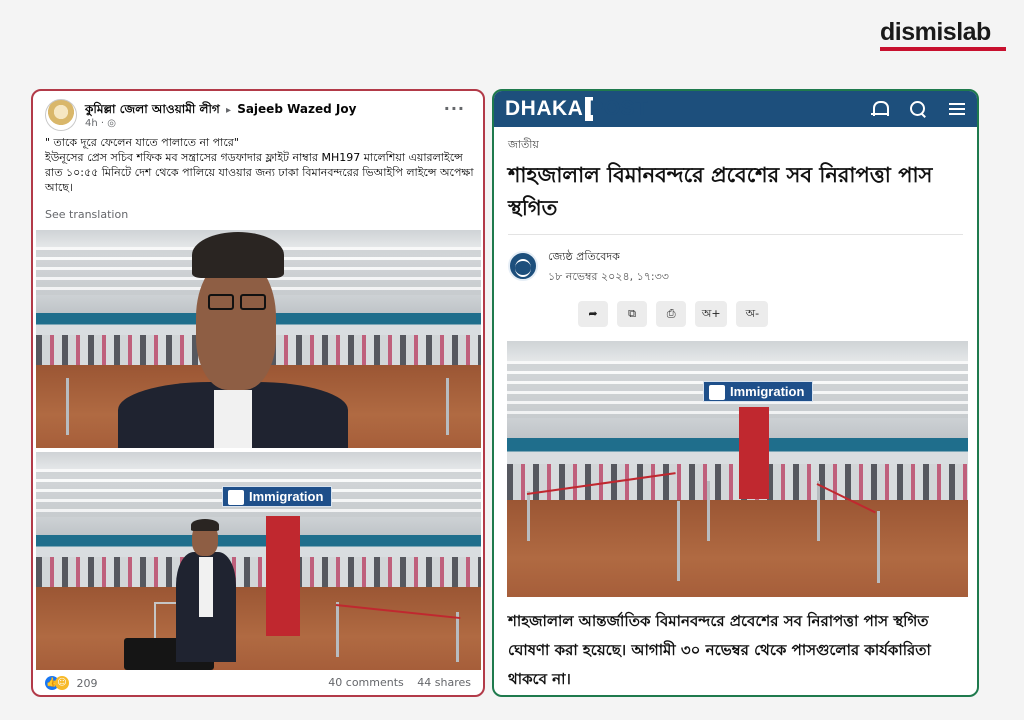 Image resolution: width=1024 pixels, height=720 pixels. What do you see at coordinates (943, 49) in the screenshot?
I see `brand-underline` at bounding box center [943, 49].